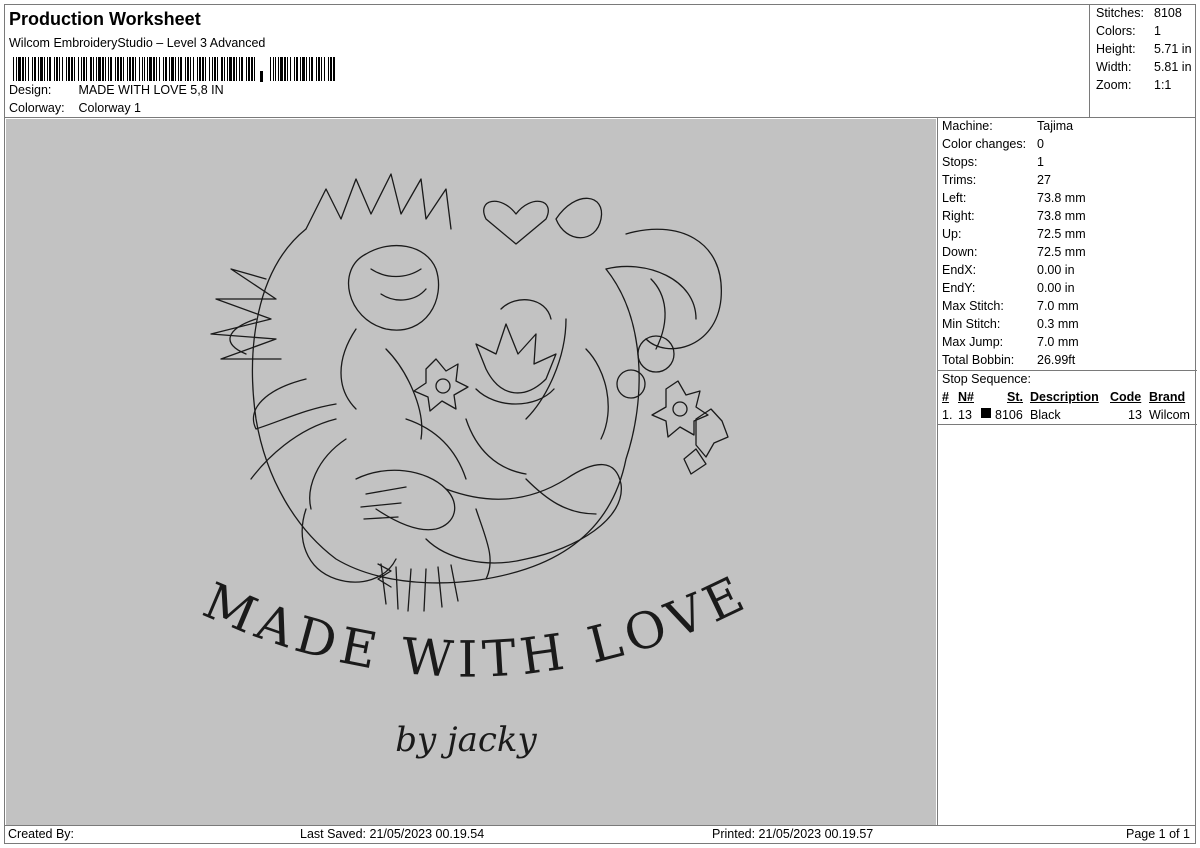 The image size is (1200, 848). What do you see at coordinates (1061, 216) in the screenshot?
I see `spec-value: 73.8 mm` at bounding box center [1061, 216].